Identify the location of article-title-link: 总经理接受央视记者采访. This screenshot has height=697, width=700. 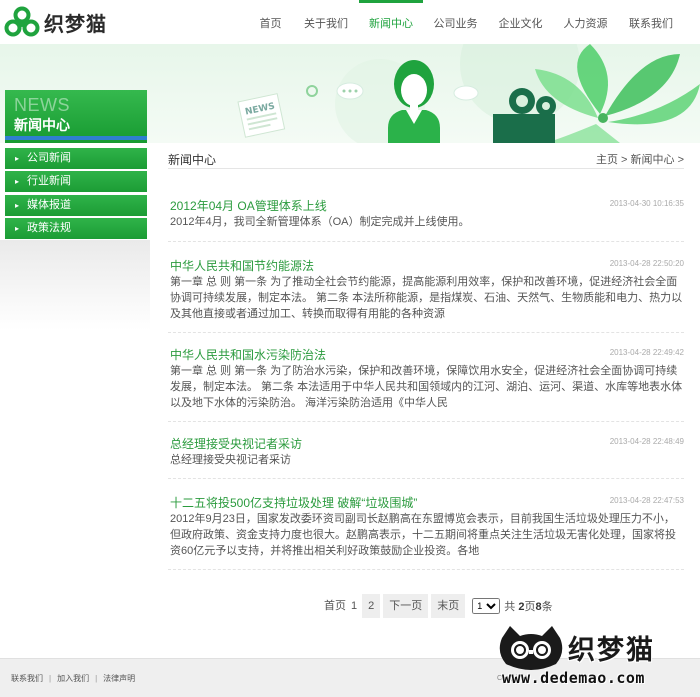
(236, 443).